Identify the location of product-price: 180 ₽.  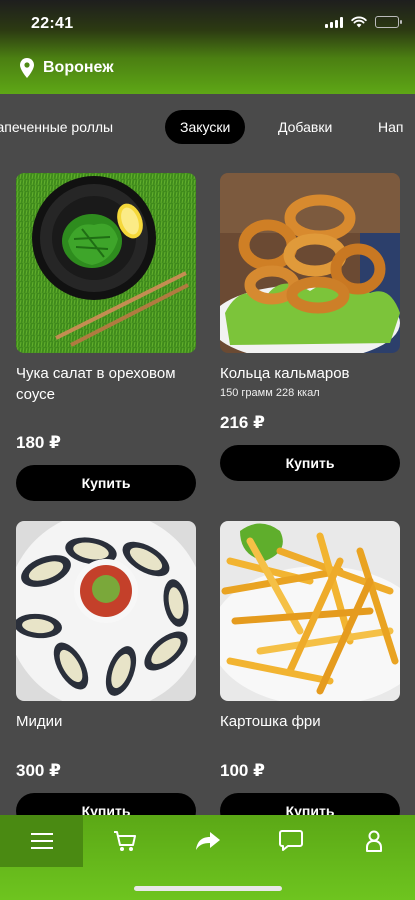
(38, 442).